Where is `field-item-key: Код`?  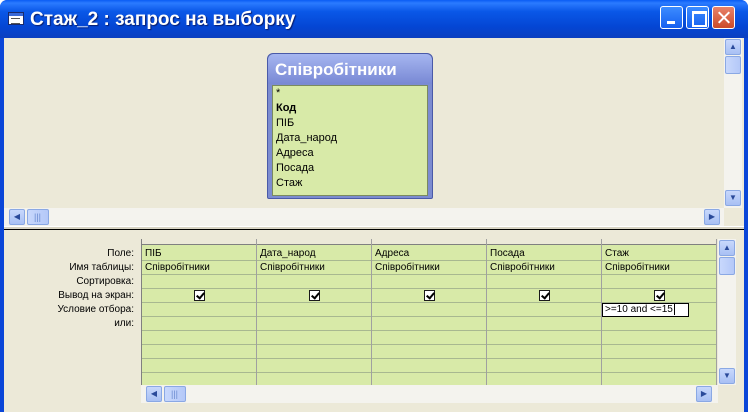 field-item-key: Код is located at coordinates (350, 108).